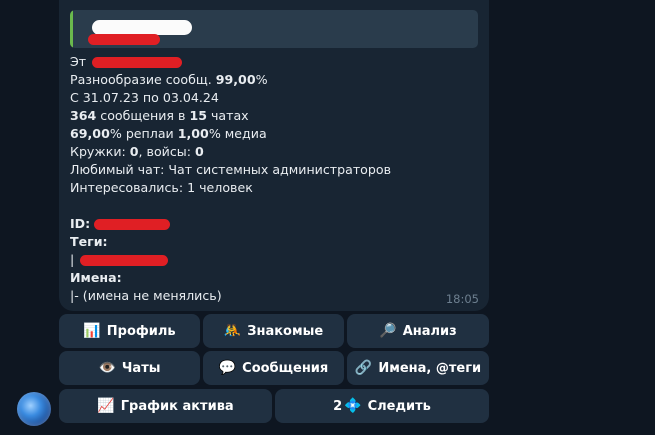 This screenshot has height=435, width=655. Describe the element at coordinates (399, 406) in the screenshot. I see `follow-button-label: Следить` at that location.